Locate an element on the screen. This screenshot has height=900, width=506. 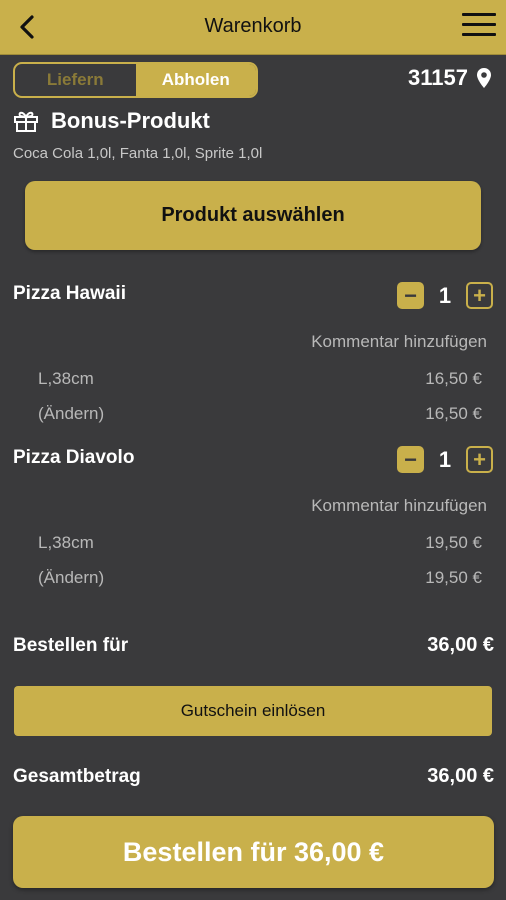
postal-code: 31157 is located at coordinates (438, 77).